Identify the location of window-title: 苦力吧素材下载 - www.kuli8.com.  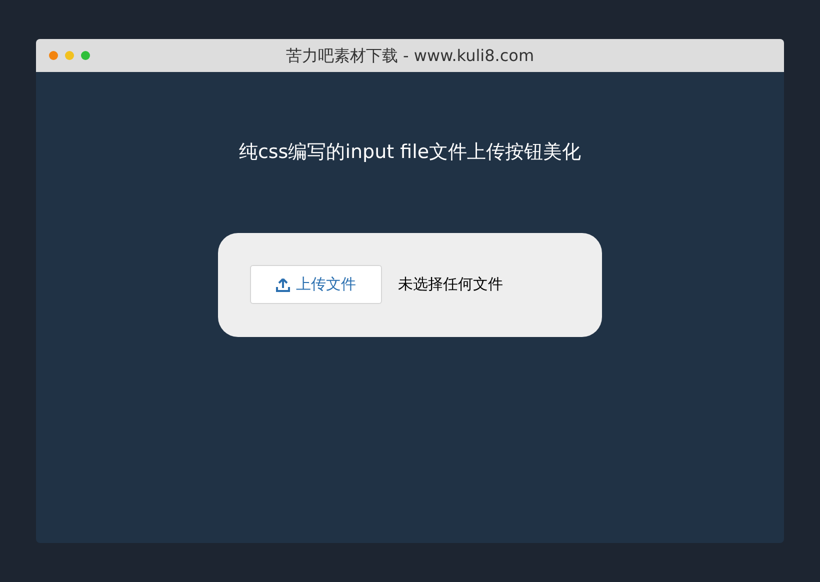
(410, 55).